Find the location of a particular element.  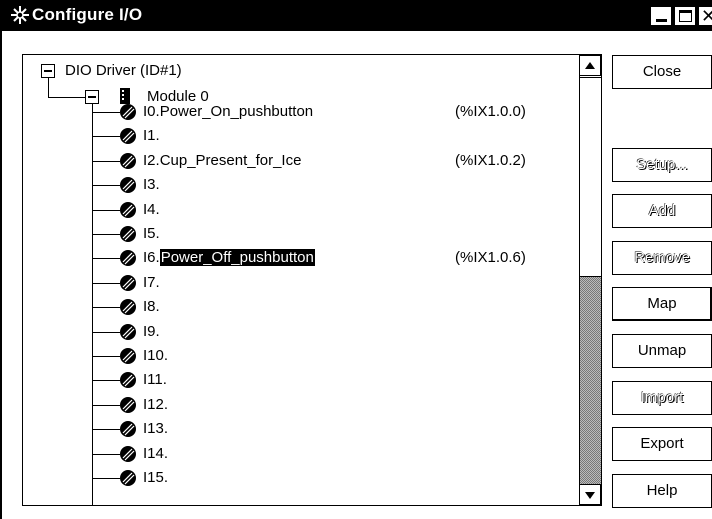

tree-node-point: I14. is located at coordinates (301, 454).